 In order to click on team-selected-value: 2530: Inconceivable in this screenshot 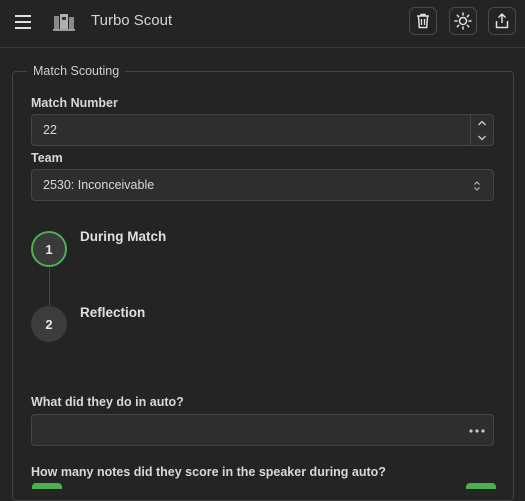, I will do `click(99, 185)`.